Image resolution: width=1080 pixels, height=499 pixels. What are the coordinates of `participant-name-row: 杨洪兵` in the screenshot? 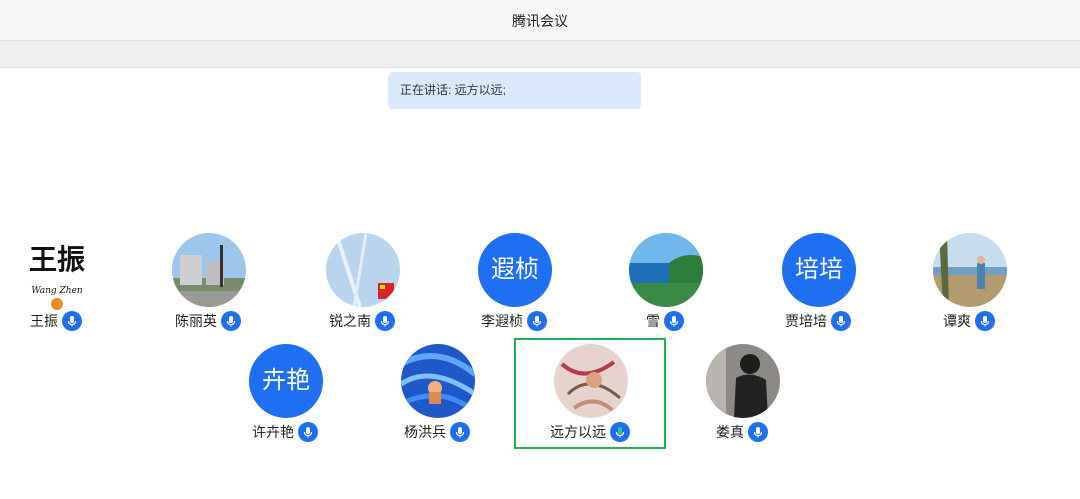 It's located at (437, 432).